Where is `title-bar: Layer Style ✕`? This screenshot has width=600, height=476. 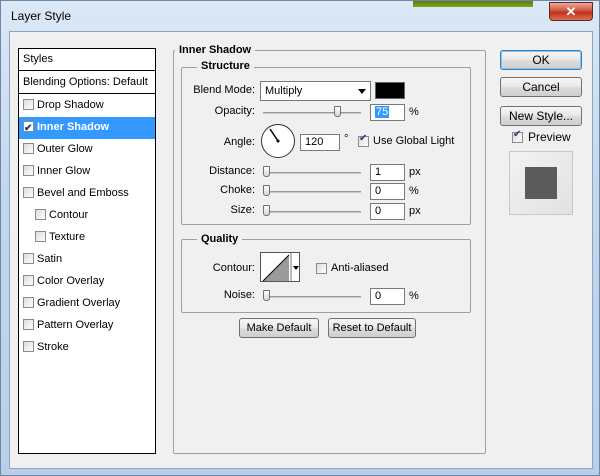
title-bar: Layer Style ✕ is located at coordinates (300, 16).